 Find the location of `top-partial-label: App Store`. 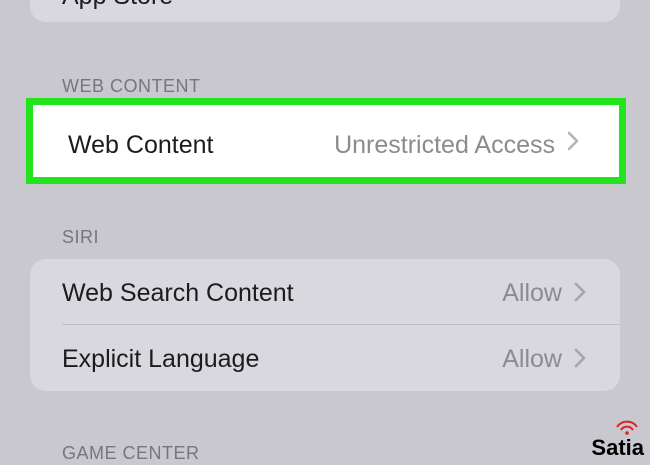

top-partial-label: App Store is located at coordinates (117, 5).